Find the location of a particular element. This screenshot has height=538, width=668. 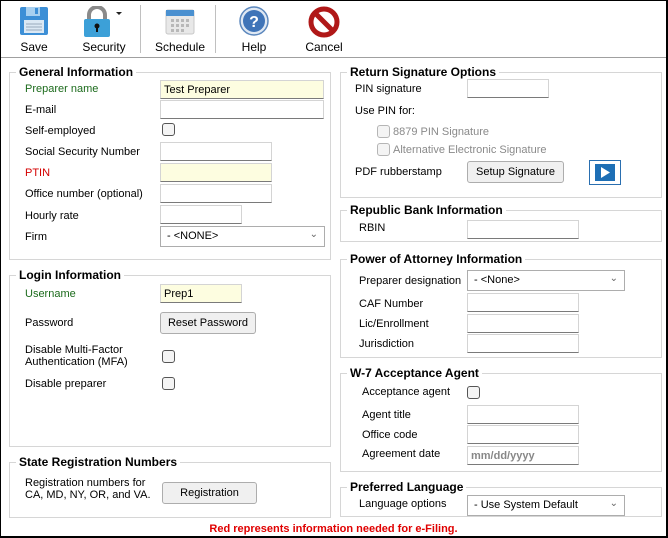

disable-mfa-checkbox is located at coordinates (168, 356).